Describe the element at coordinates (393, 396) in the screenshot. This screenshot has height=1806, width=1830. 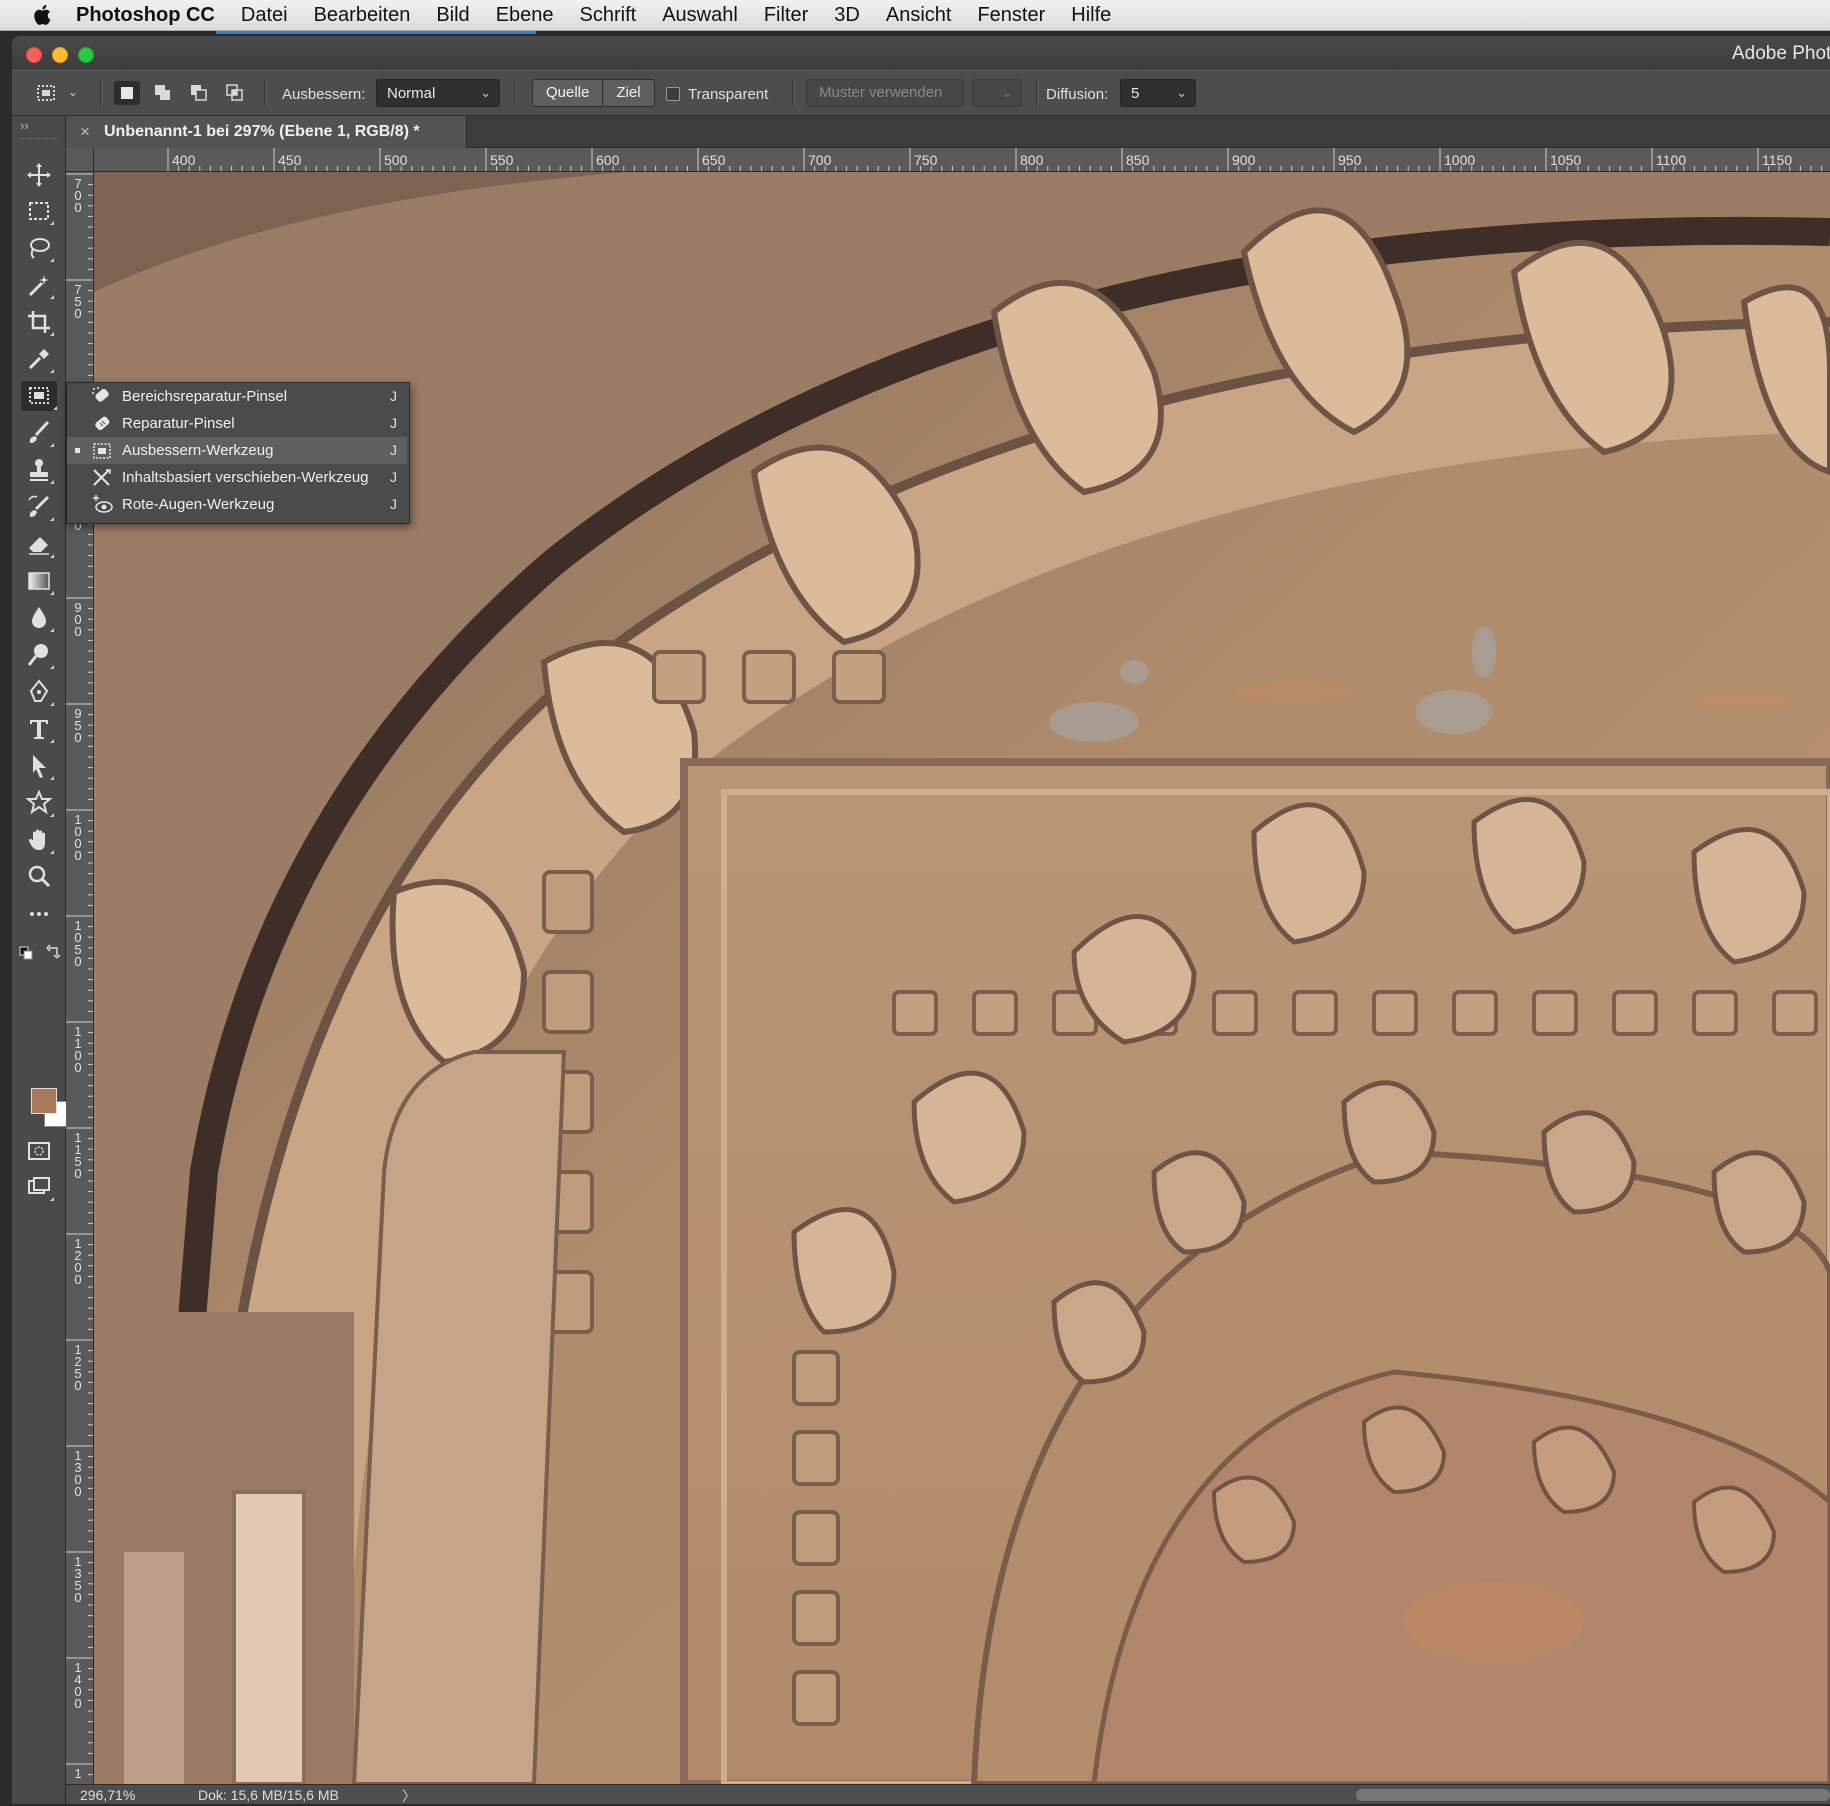
I see `flyout-shortcut: J` at that location.